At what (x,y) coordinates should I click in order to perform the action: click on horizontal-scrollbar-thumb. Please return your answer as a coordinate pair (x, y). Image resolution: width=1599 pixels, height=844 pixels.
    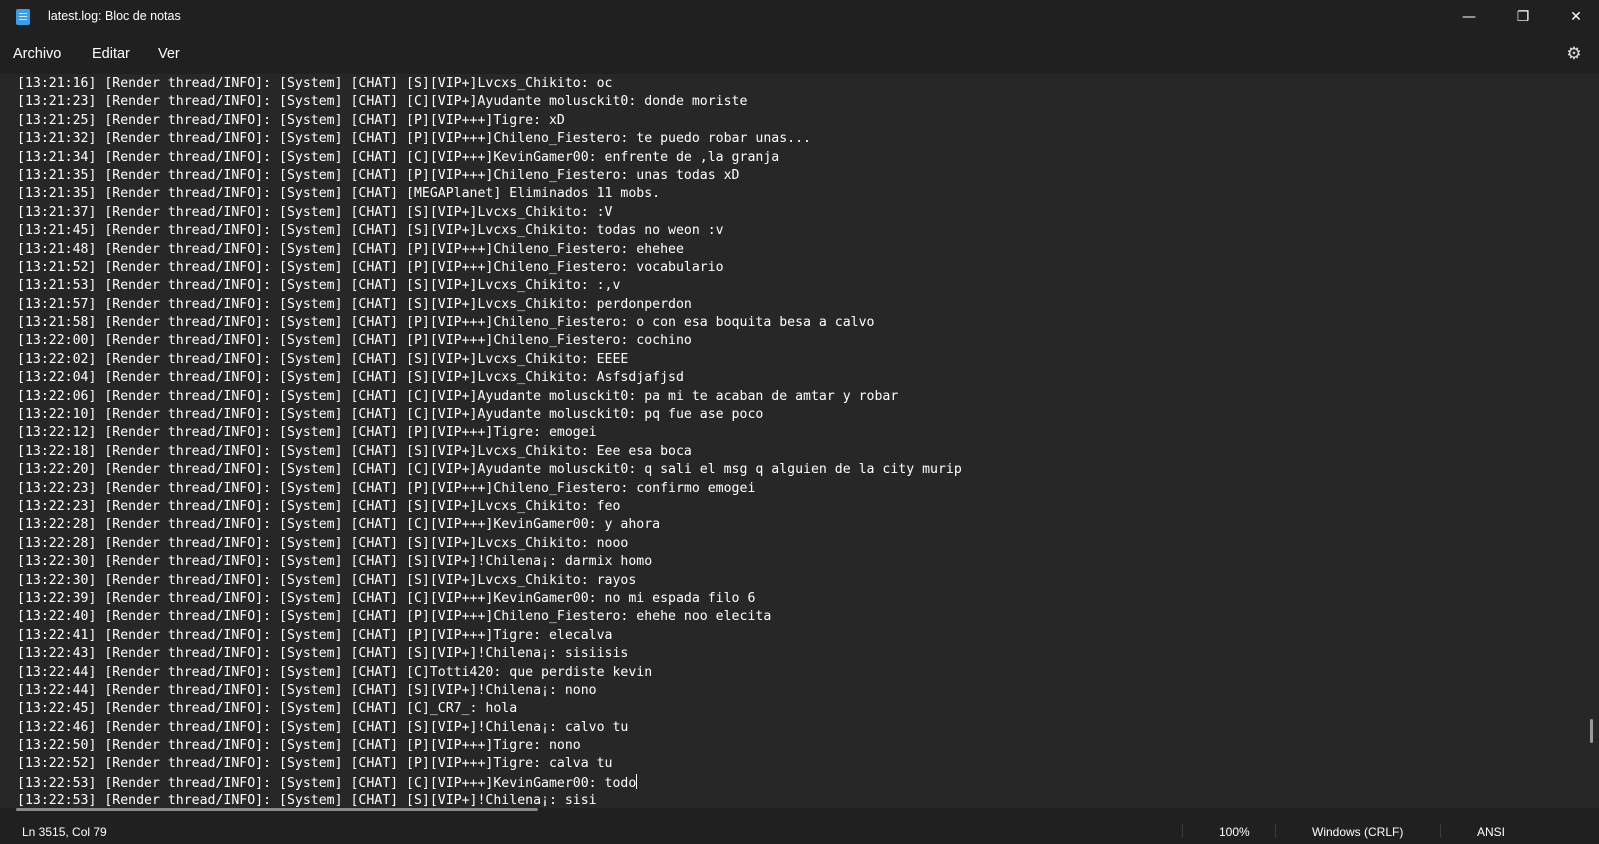
    Looking at the image, I should click on (277, 809).